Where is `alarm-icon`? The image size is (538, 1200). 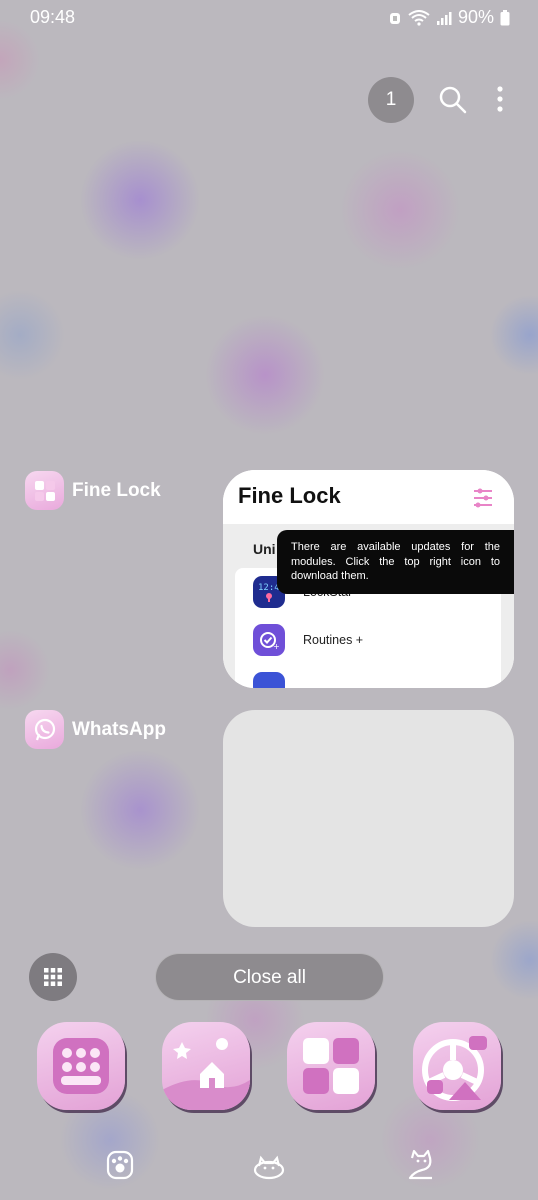 alarm-icon is located at coordinates (394, 18).